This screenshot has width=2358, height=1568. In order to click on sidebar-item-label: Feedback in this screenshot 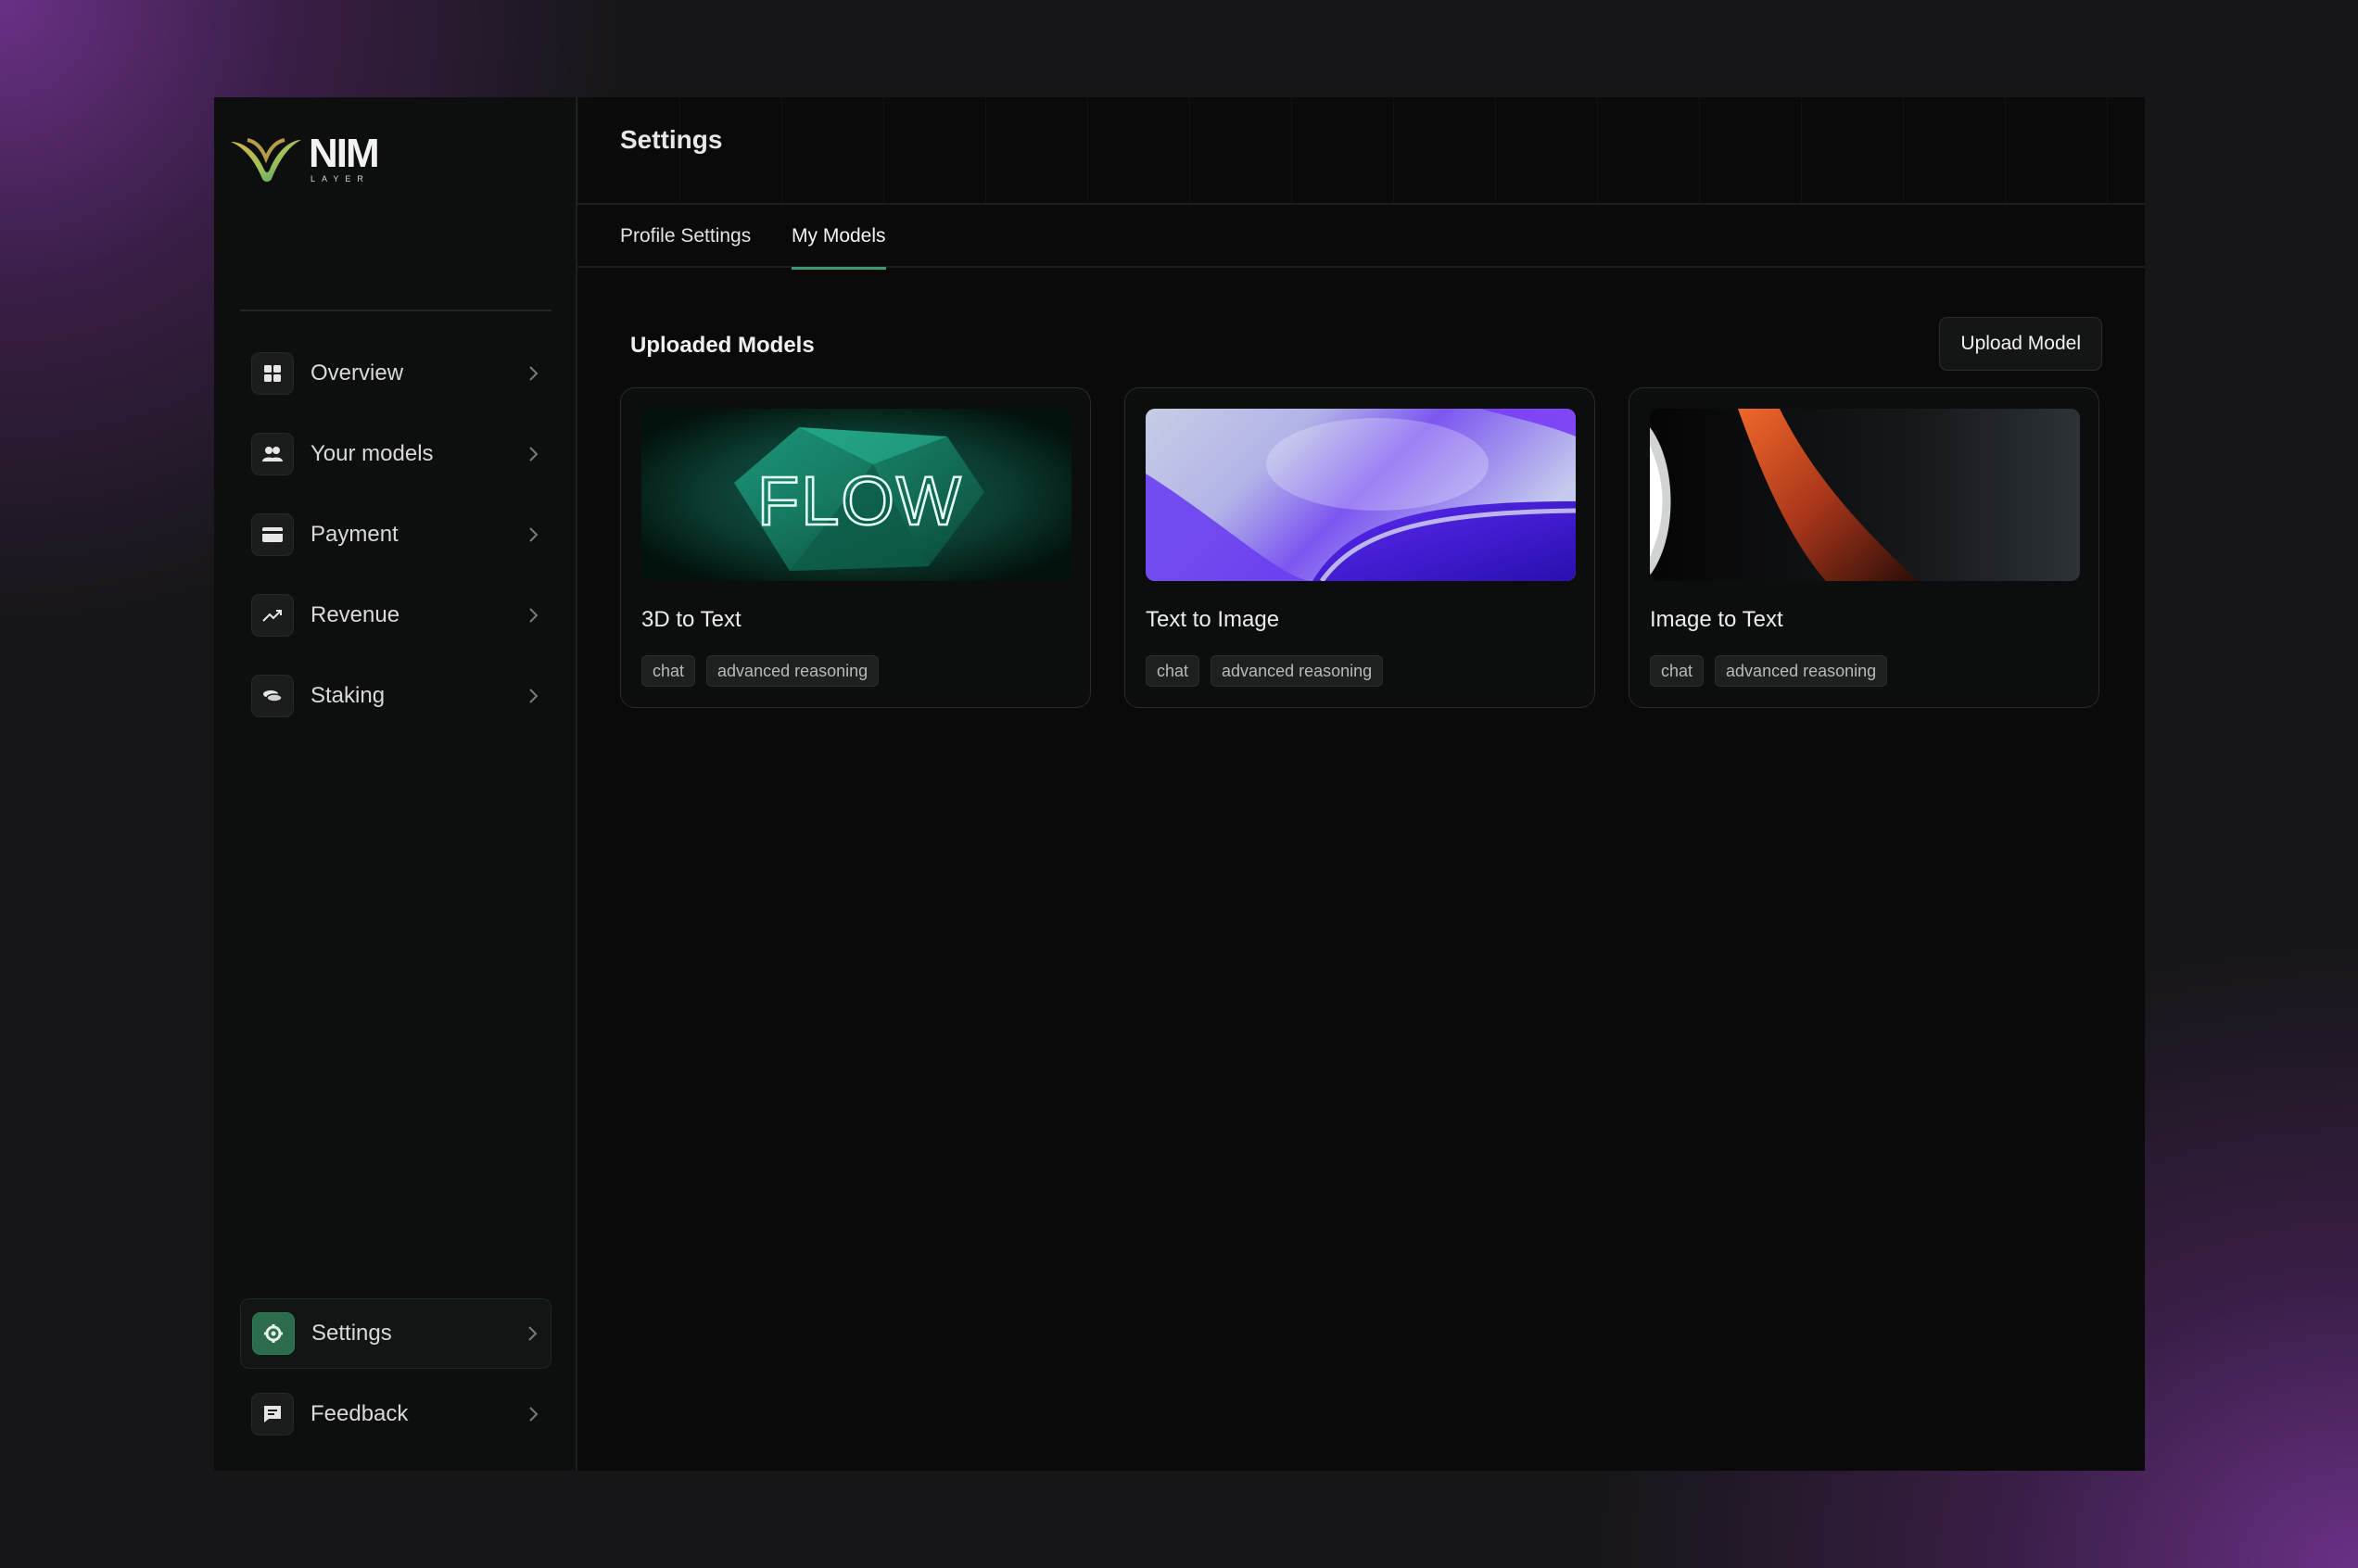, I will do `click(360, 1413)`.